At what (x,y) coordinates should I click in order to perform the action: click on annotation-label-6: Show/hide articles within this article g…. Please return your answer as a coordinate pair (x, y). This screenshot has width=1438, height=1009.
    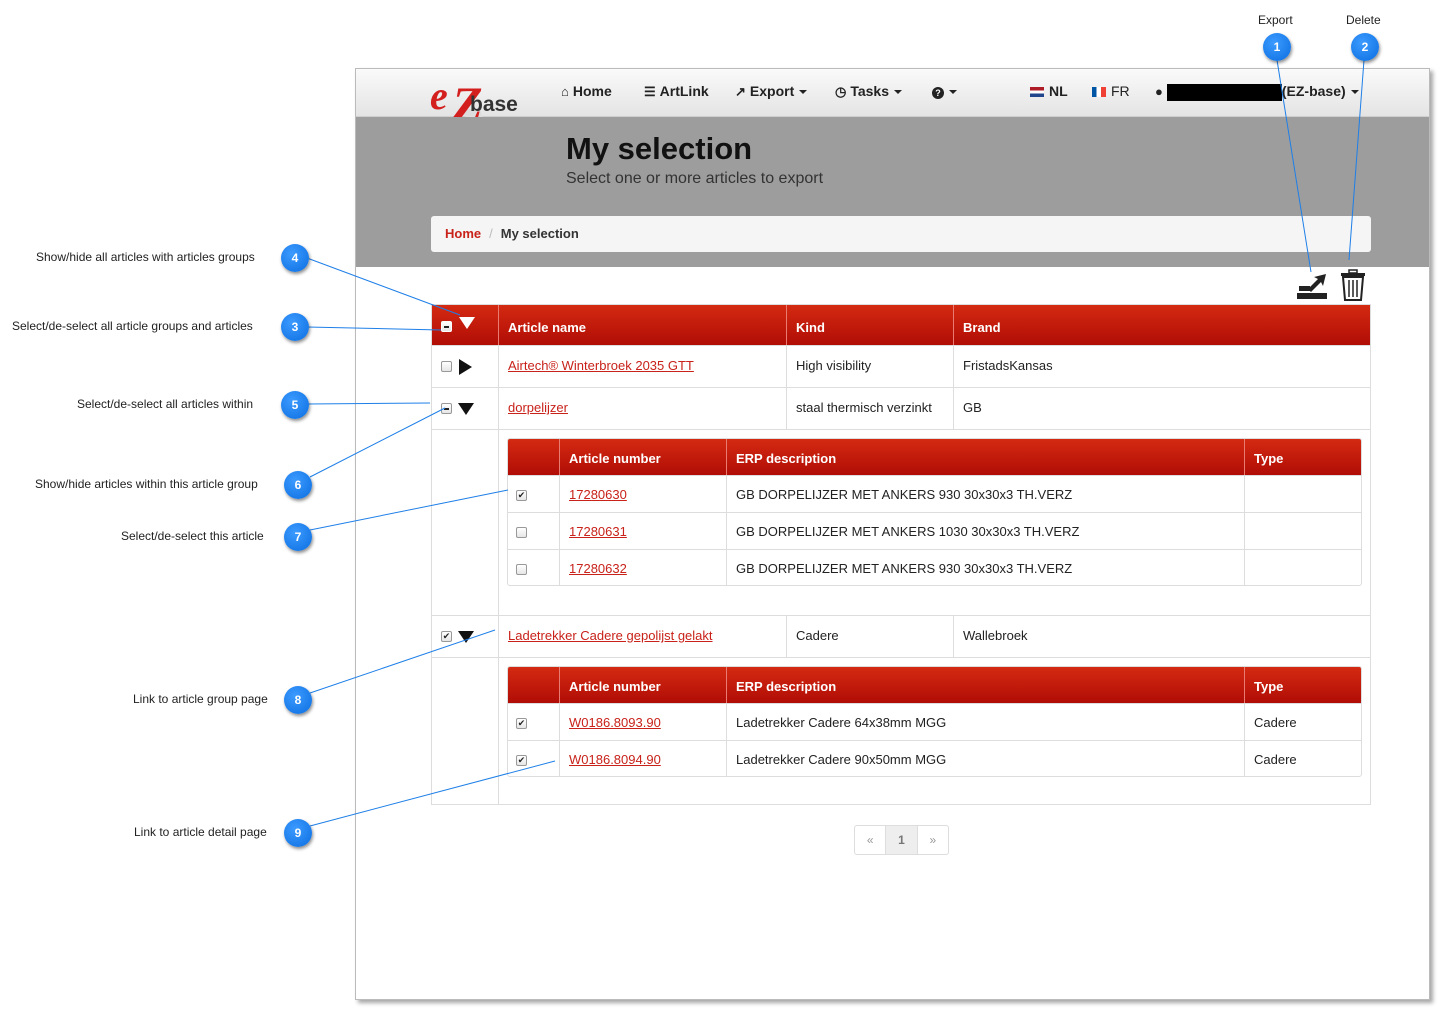
    Looking at the image, I should click on (146, 484).